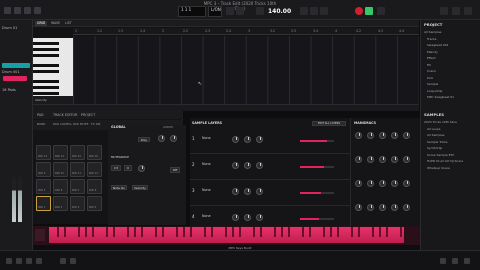  Describe the element at coordinates (77, 169) in the screenshot. I see `pad: PAD 11` at that location.